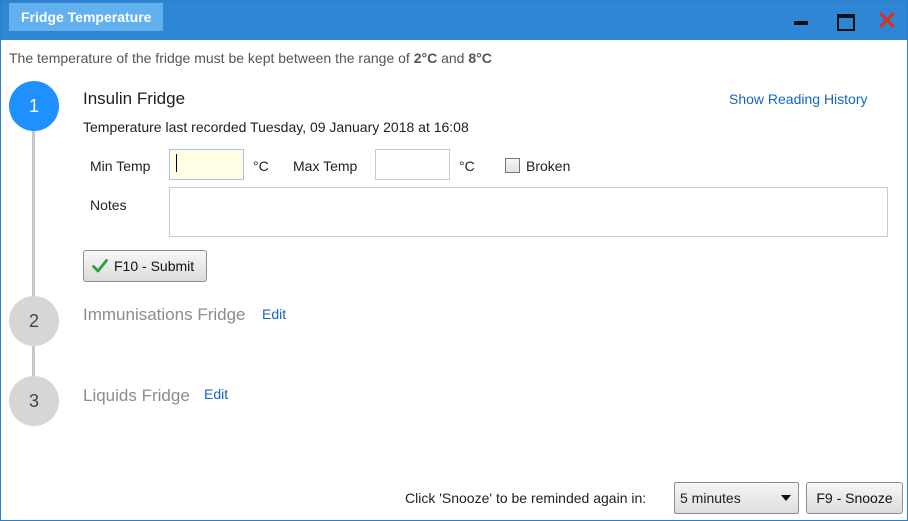  I want to click on min-temp-input, so click(206, 164).